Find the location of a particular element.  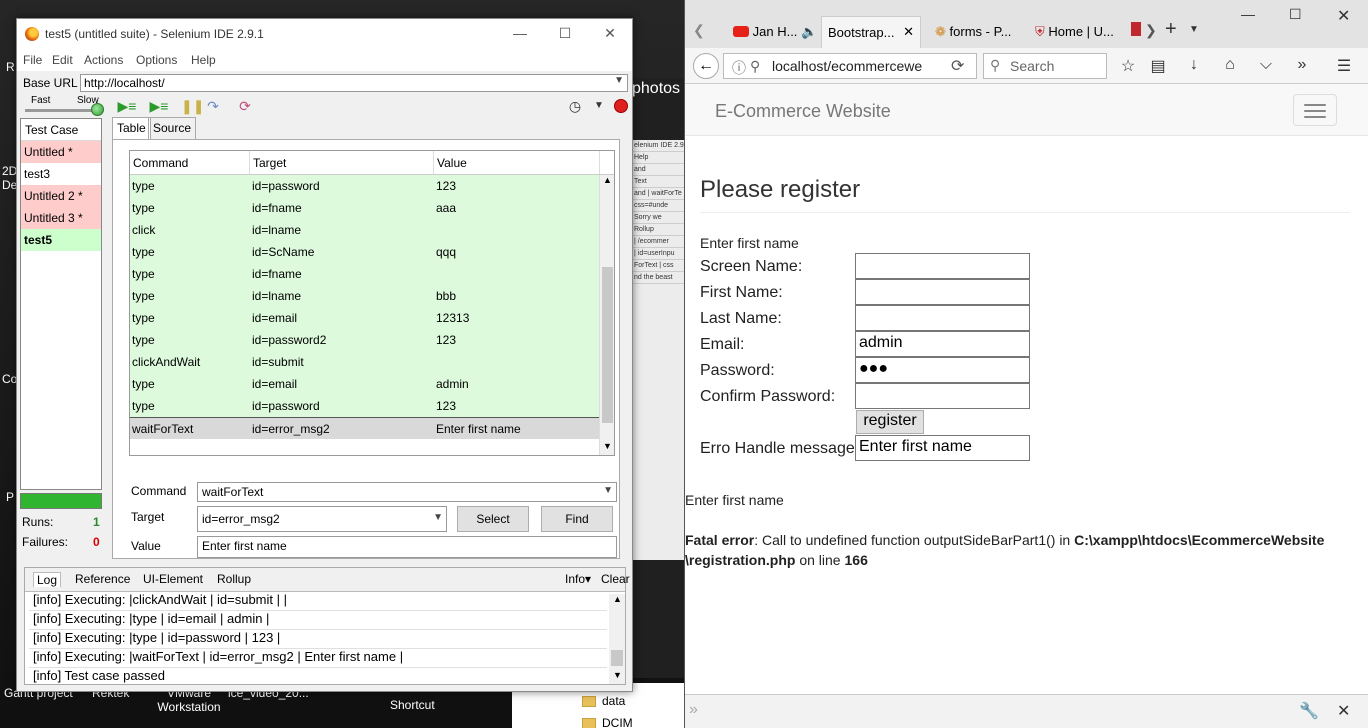

key-icon: ⚲ is located at coordinates (755, 66).